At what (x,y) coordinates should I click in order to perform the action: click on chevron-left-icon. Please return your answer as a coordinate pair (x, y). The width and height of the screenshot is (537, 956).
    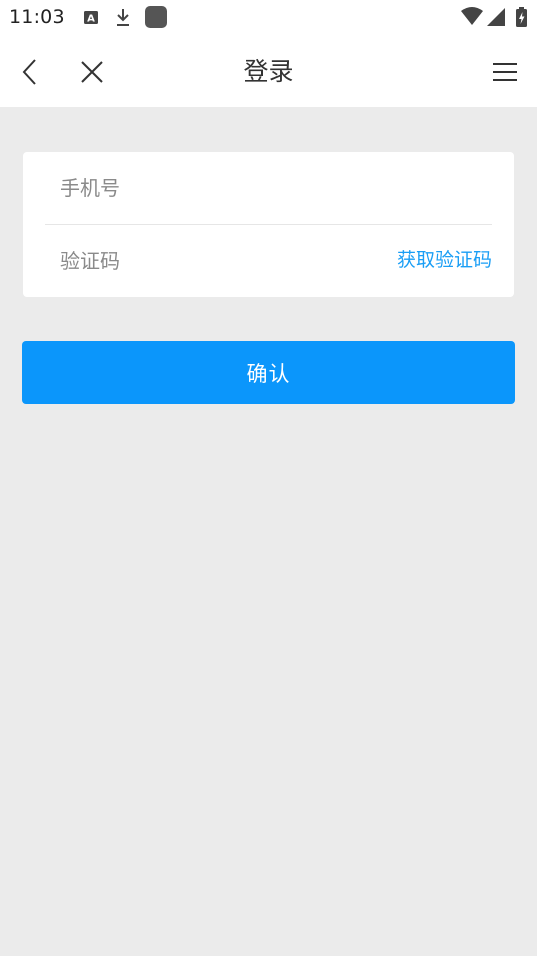
    Looking at the image, I should click on (29, 71).